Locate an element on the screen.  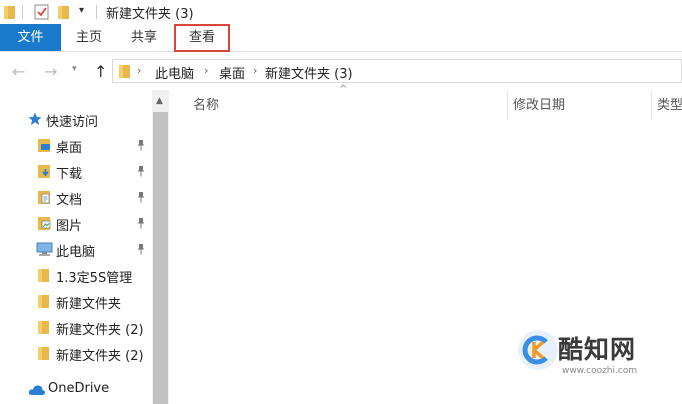
watermark: 酷知网 www.coozhi.com is located at coordinates (593, 356).